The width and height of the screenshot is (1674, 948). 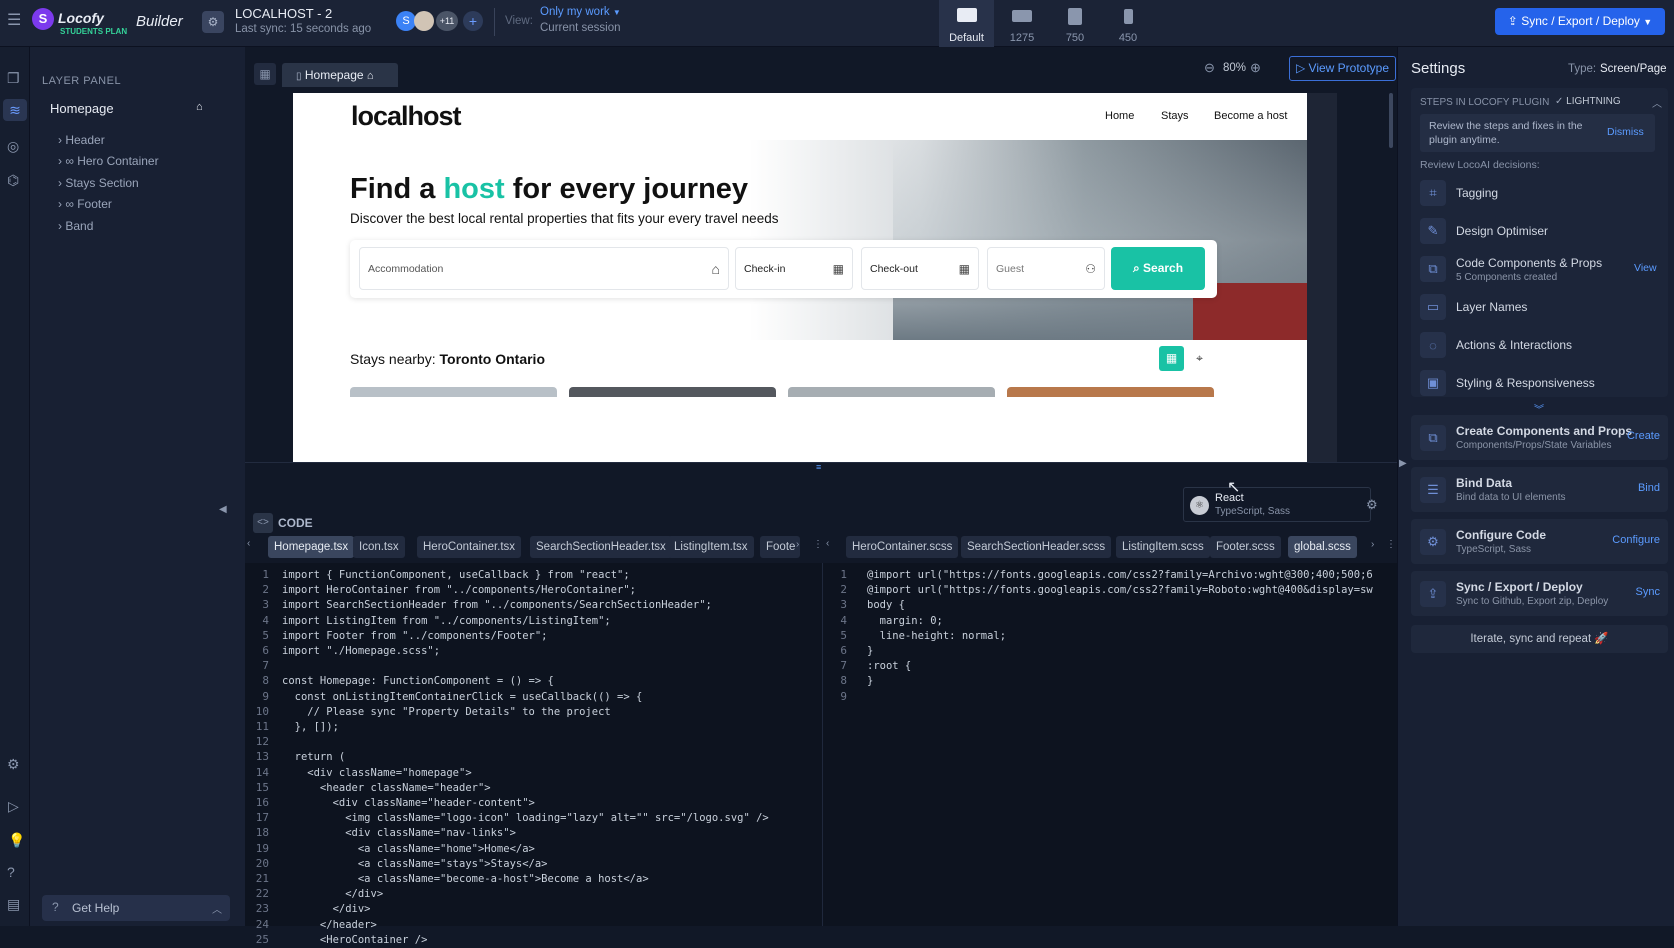 What do you see at coordinates (1649, 488) in the screenshot?
I see `bind-button: Bind` at bounding box center [1649, 488].